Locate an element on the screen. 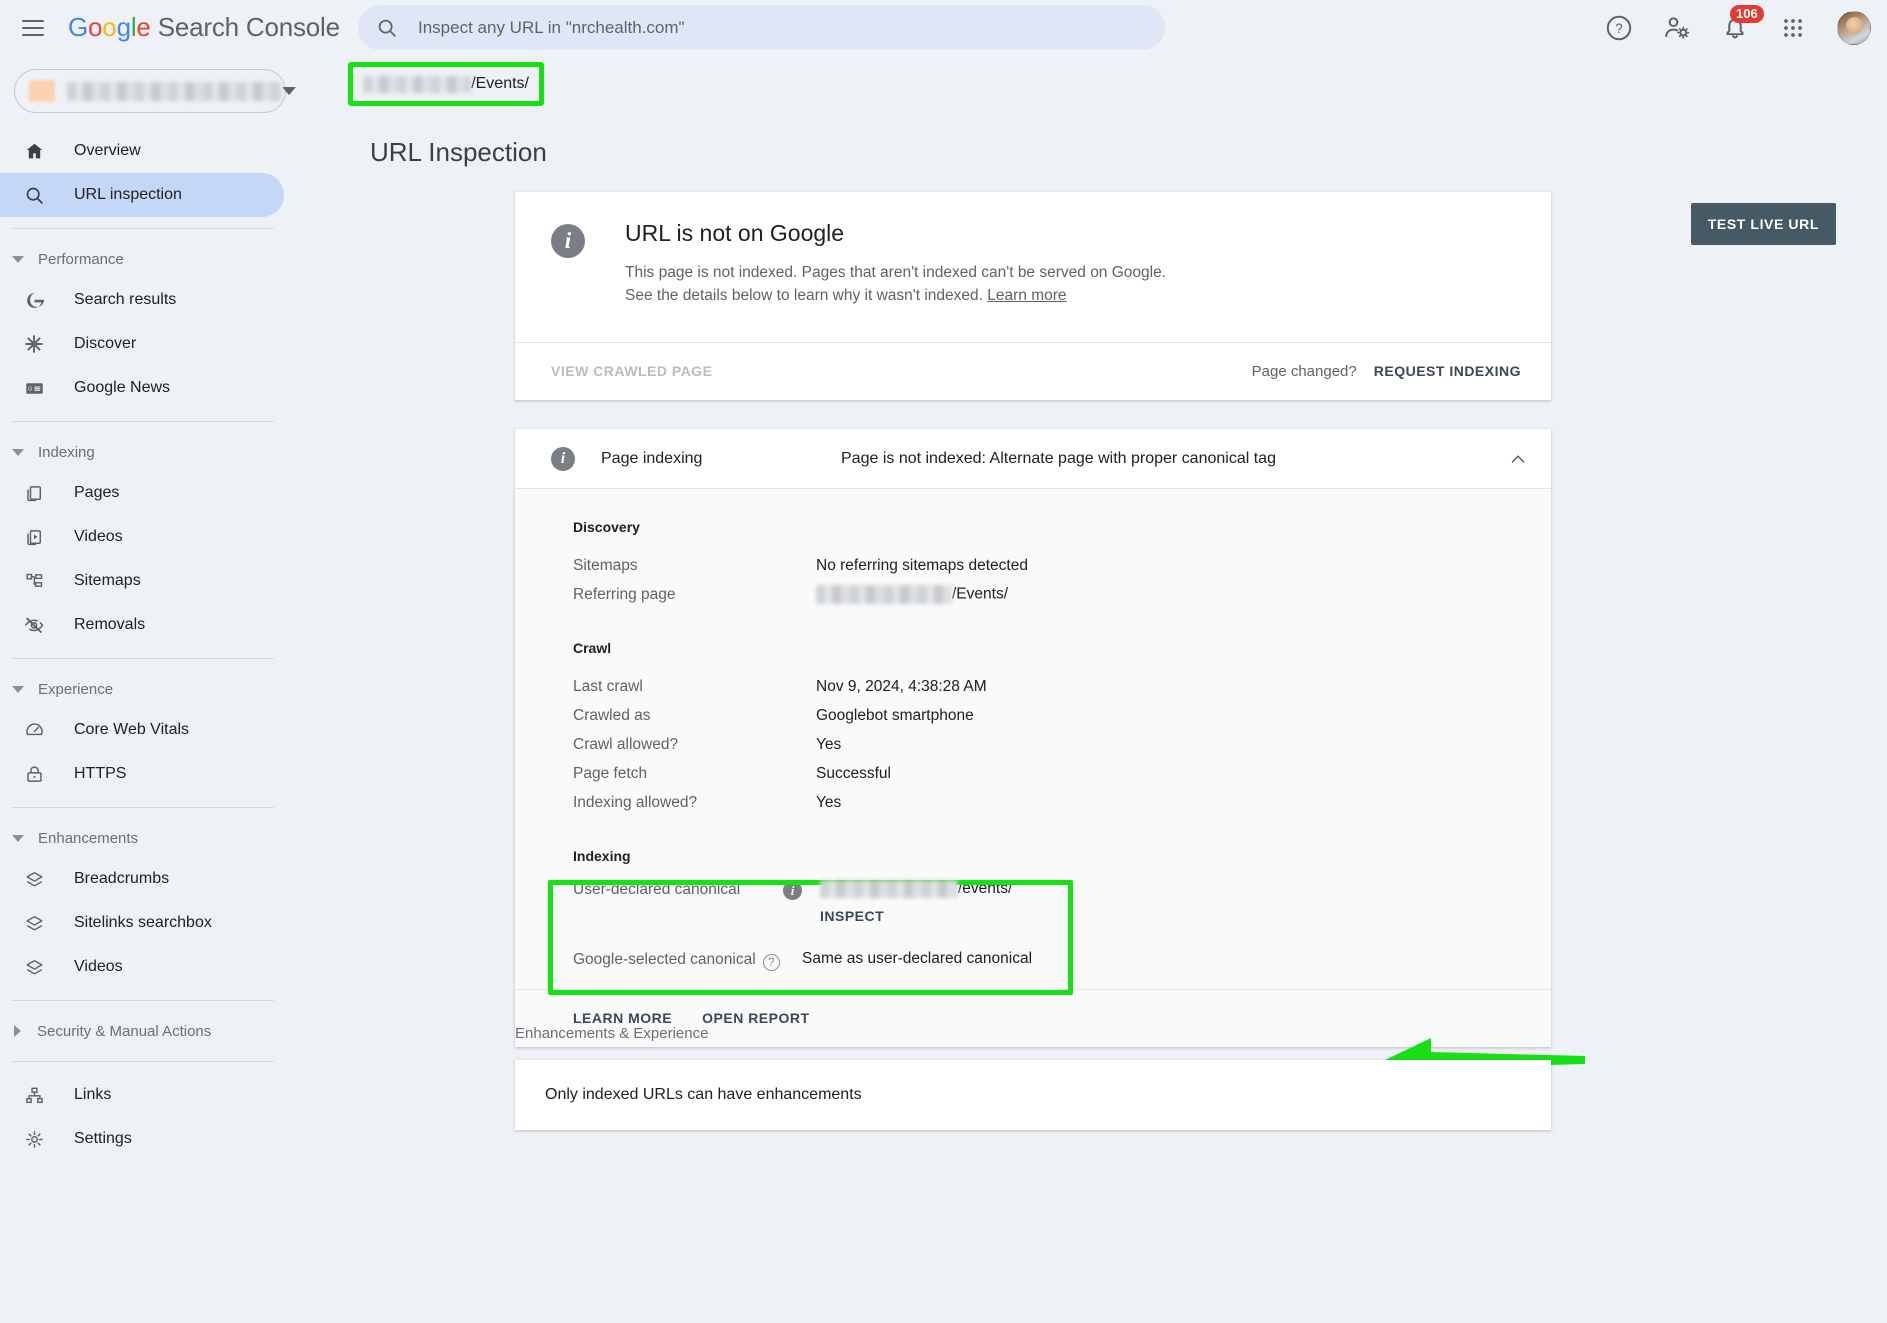 This screenshot has height=1323, width=1887. sidebar-item-core-web-vitals: Core Web Vitals is located at coordinates (142, 730).